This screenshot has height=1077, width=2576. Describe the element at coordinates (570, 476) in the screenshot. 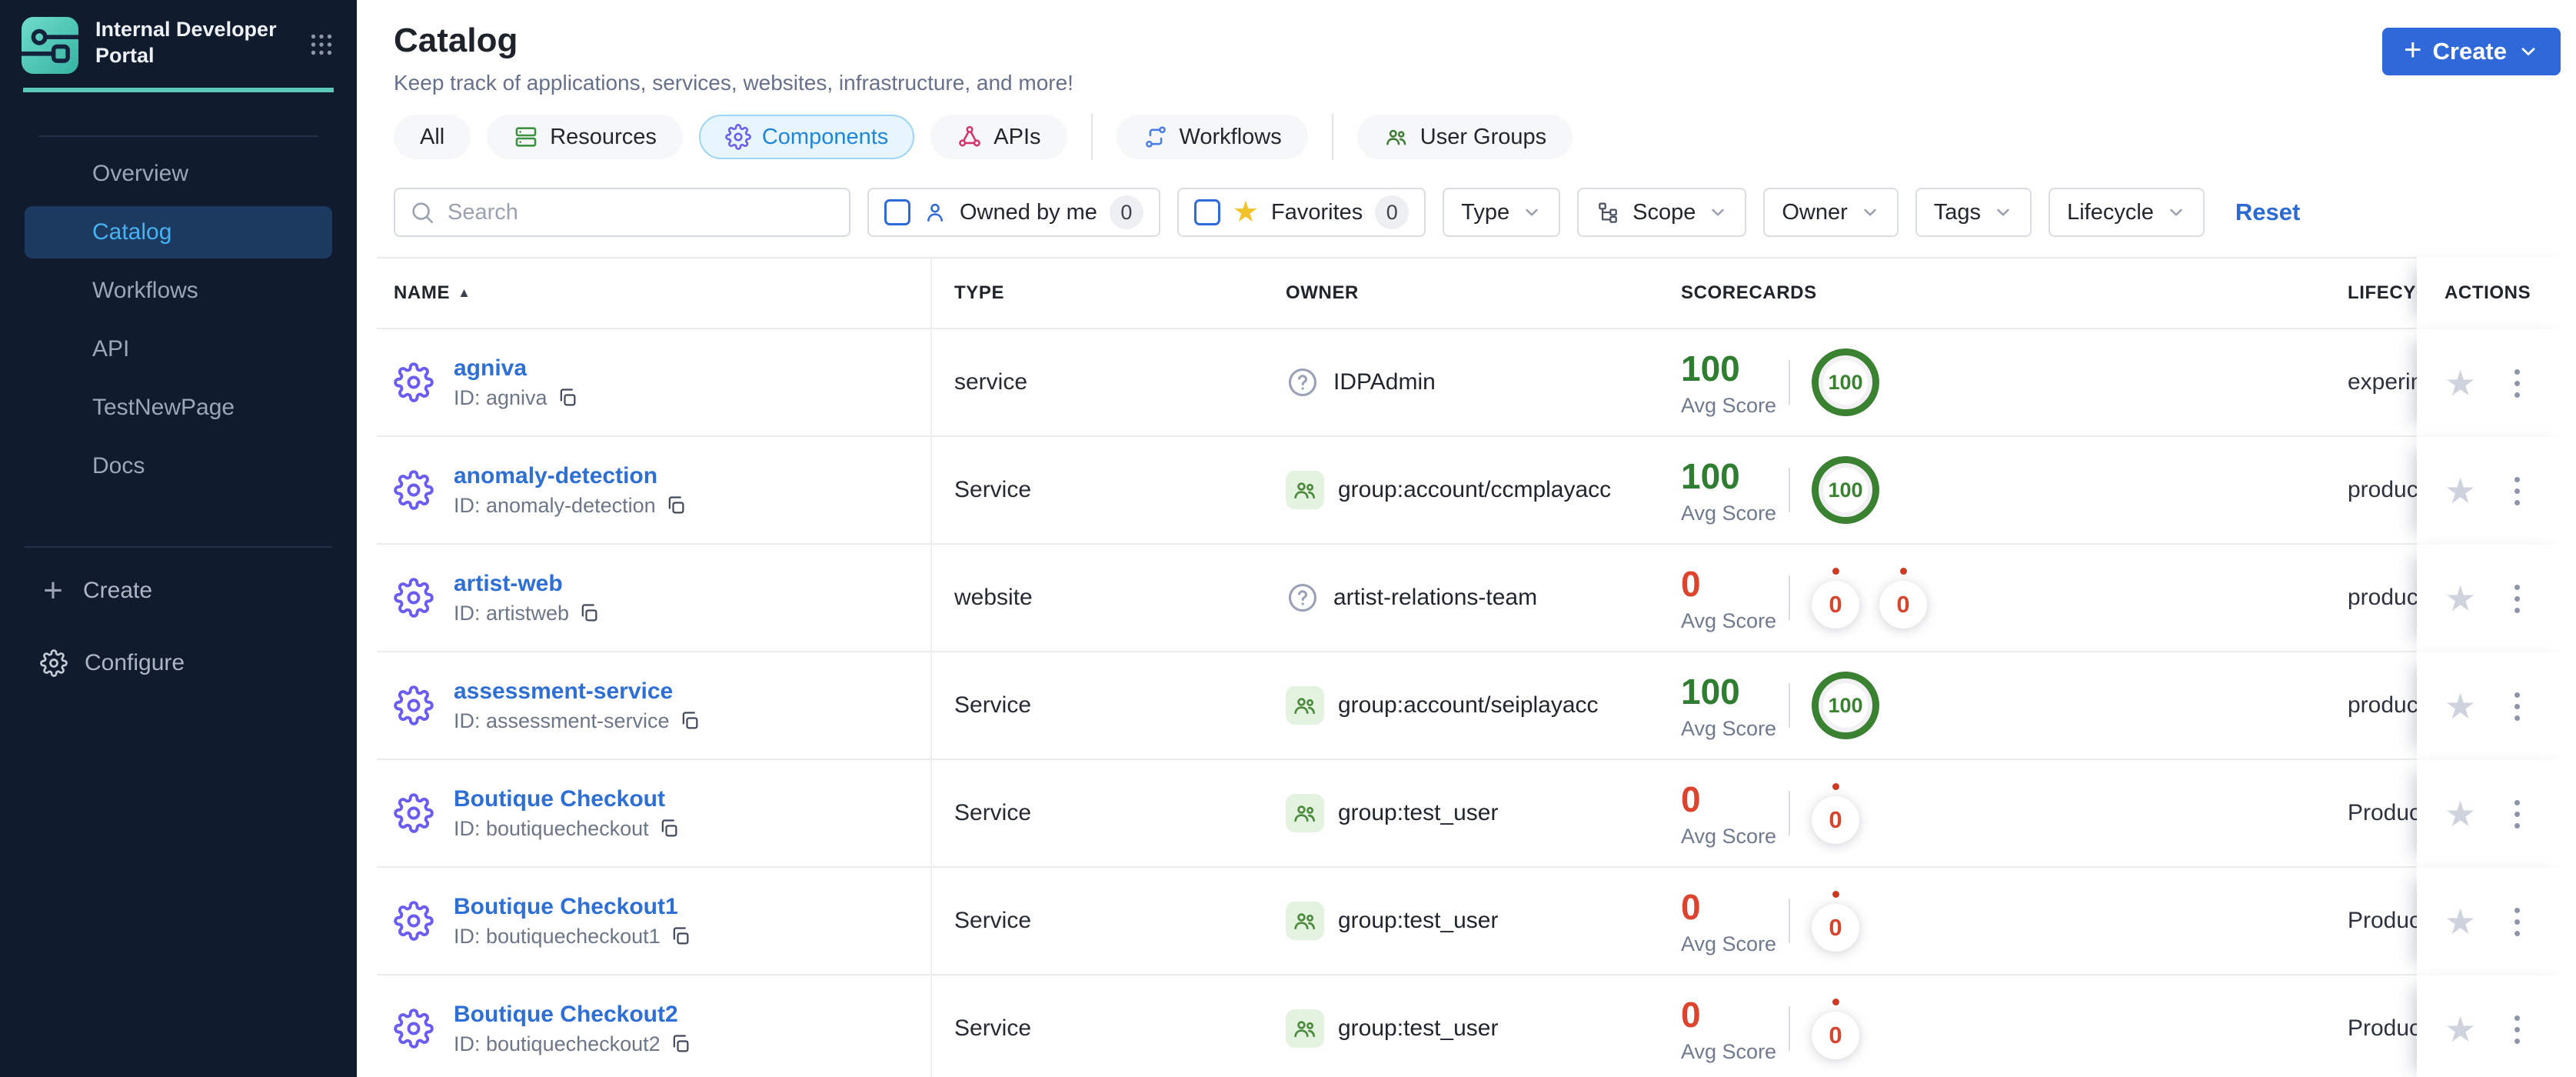

I see `entity-name-link: anomaly-detection` at that location.